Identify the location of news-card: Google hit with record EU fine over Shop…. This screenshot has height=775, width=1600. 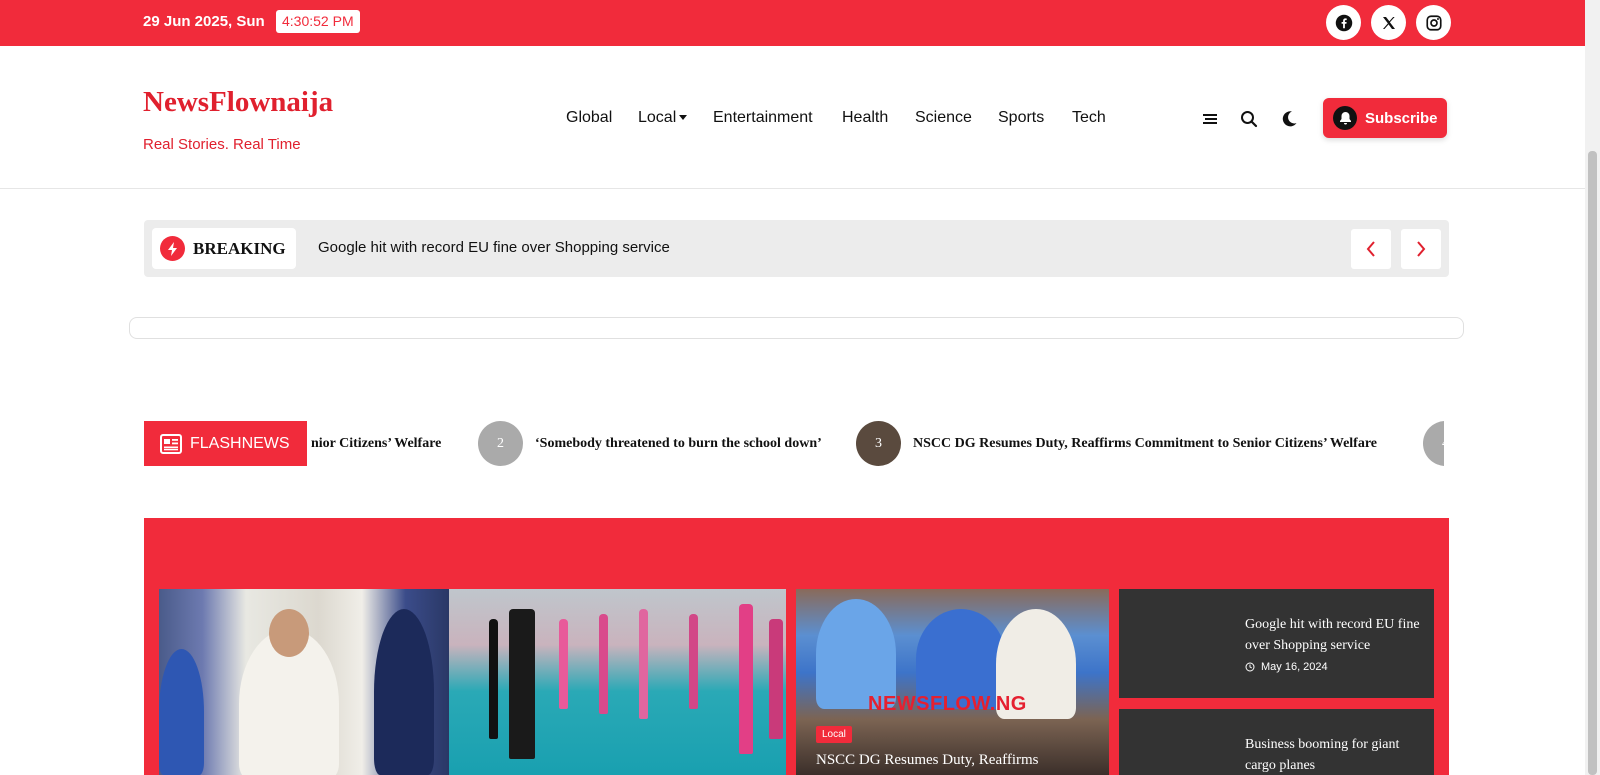
(1276, 643).